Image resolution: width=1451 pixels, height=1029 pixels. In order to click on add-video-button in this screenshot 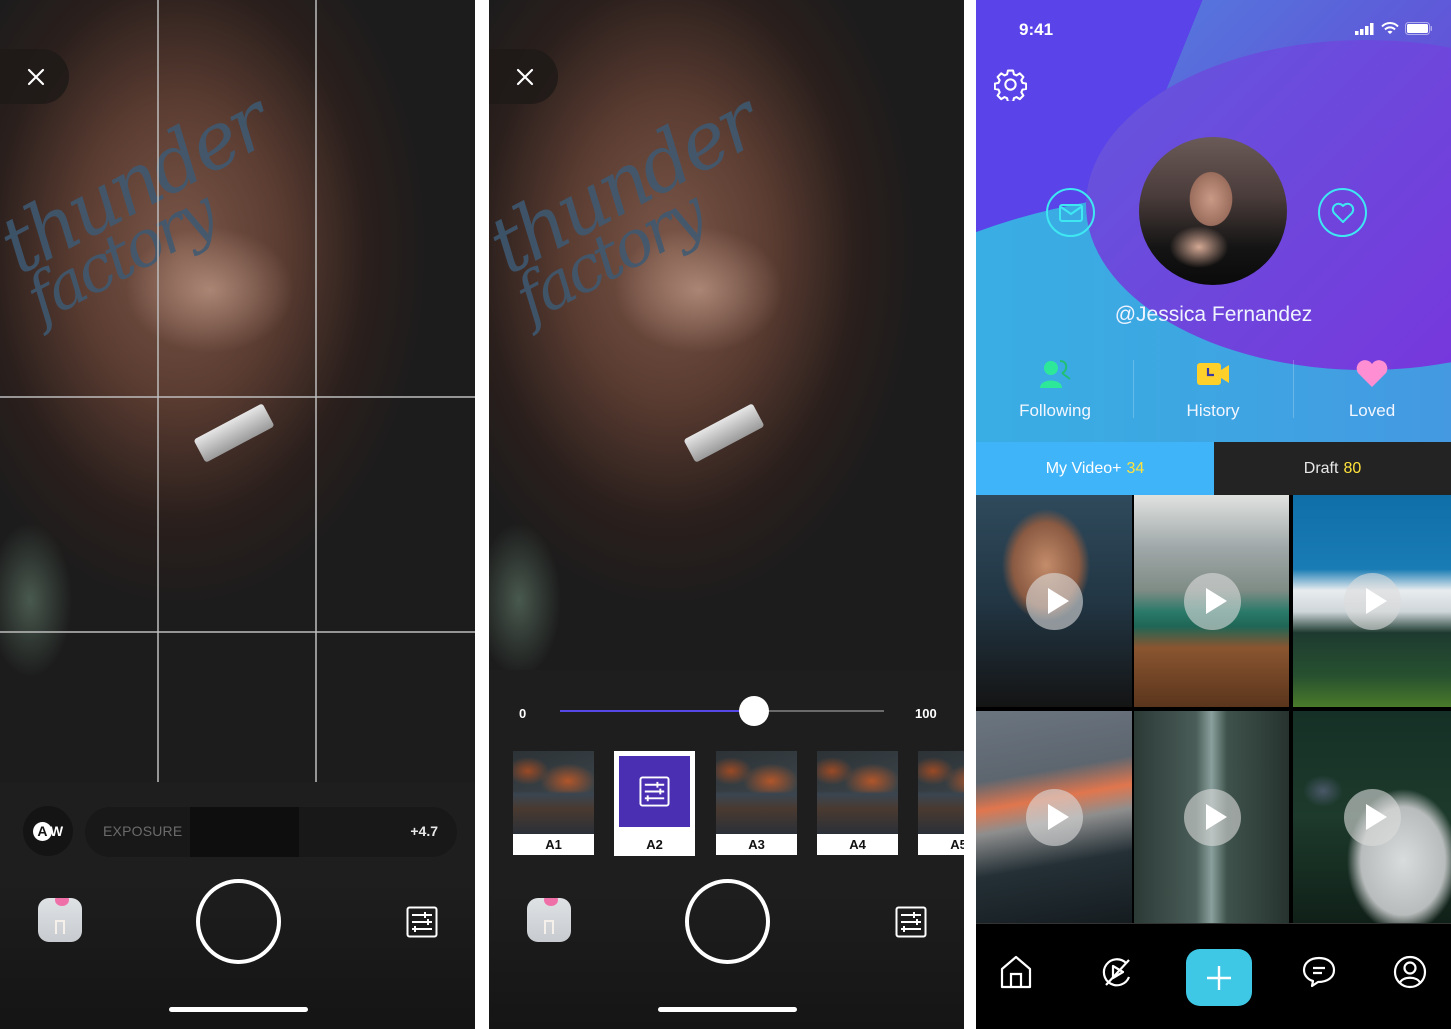, I will do `click(1219, 977)`.